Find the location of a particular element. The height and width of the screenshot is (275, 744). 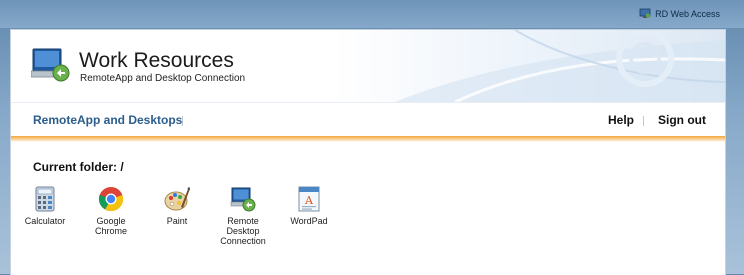

paint-icon is located at coordinates (177, 199).